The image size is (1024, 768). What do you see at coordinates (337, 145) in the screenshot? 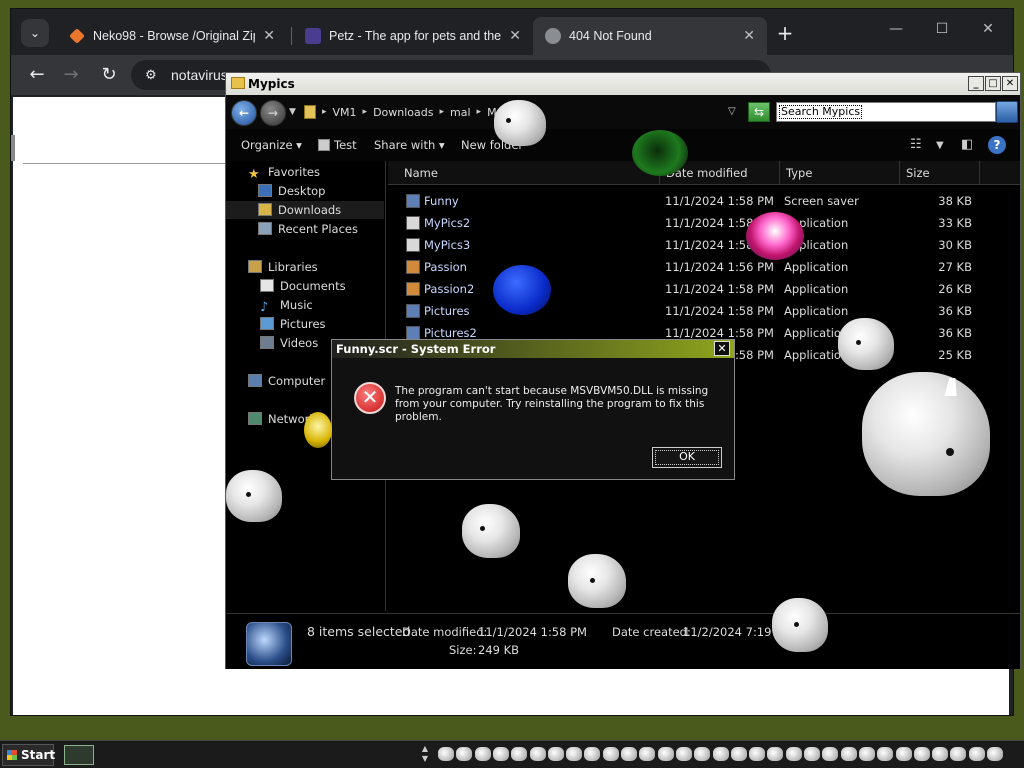
I see `test-button: Test` at bounding box center [337, 145].